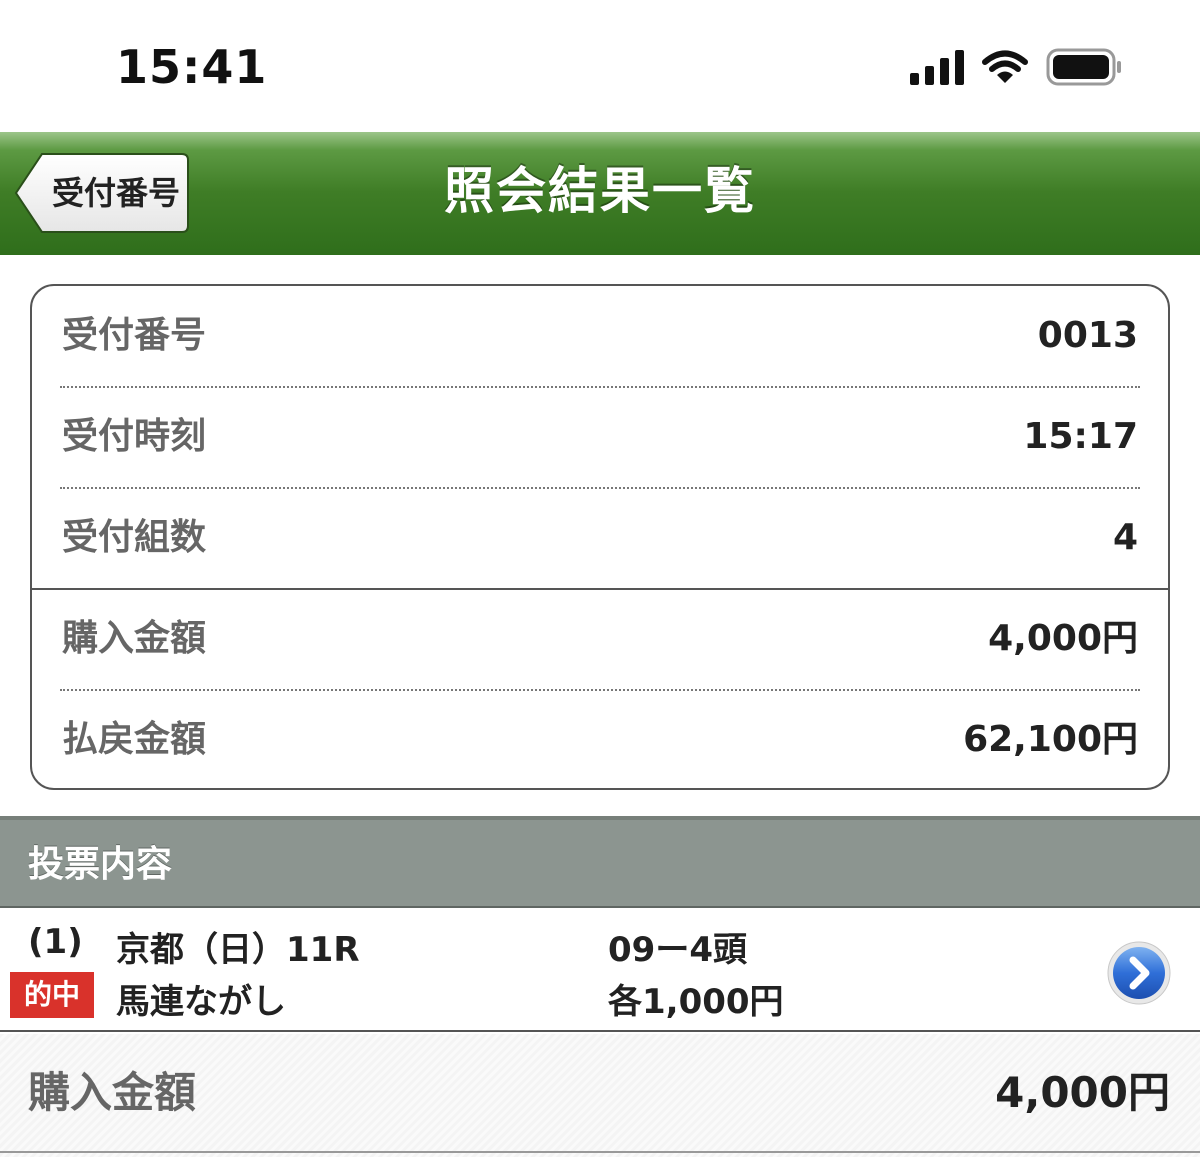  I want to click on hit-badge: 的中, so click(52, 995).